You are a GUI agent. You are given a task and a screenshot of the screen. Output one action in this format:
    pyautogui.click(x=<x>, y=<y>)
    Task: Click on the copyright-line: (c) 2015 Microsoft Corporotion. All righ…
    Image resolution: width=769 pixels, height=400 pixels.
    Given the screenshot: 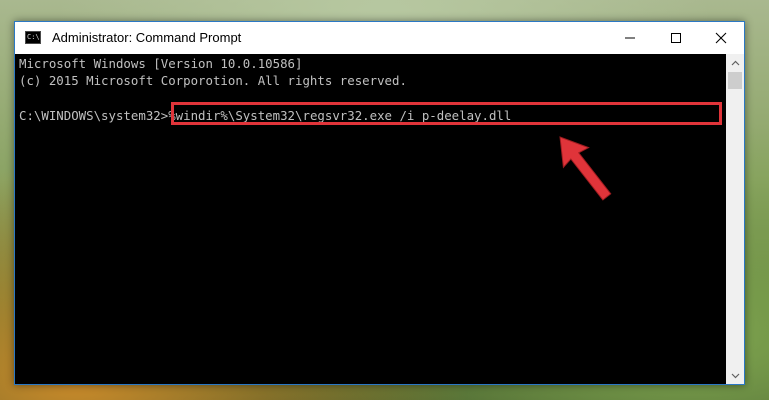 What is the action you would take?
    pyautogui.click(x=213, y=80)
    